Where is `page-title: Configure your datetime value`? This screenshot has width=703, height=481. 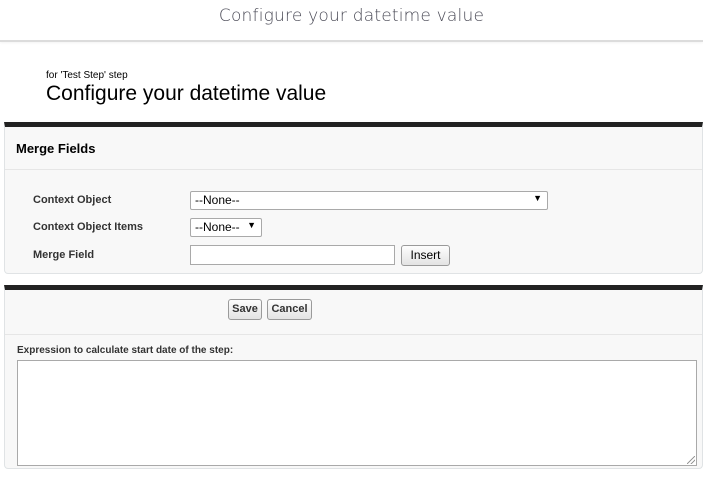
page-title: Configure your datetime value is located at coordinates (186, 93).